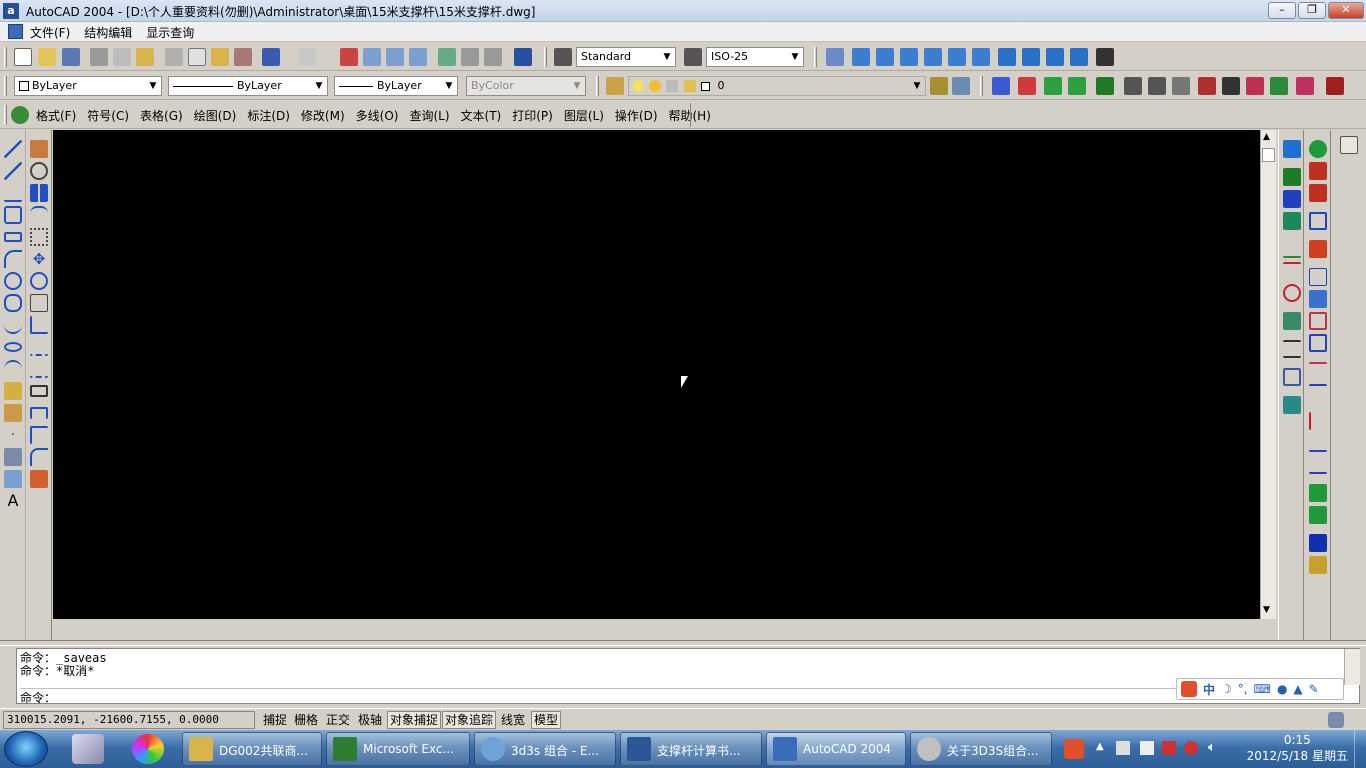 The height and width of the screenshot is (768, 1366). Describe the element at coordinates (13, 413) in the screenshot. I see `make-block-icon` at that location.